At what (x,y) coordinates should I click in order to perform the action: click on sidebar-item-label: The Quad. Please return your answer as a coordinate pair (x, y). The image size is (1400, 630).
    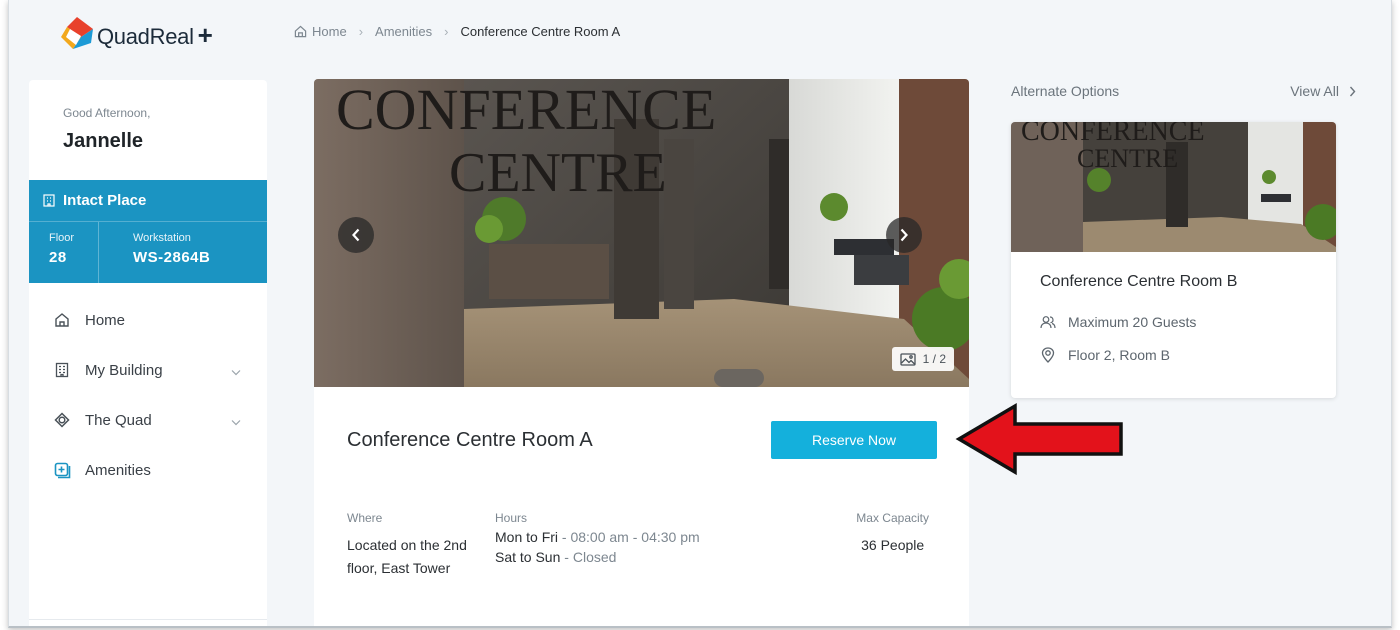
    Looking at the image, I should click on (118, 420).